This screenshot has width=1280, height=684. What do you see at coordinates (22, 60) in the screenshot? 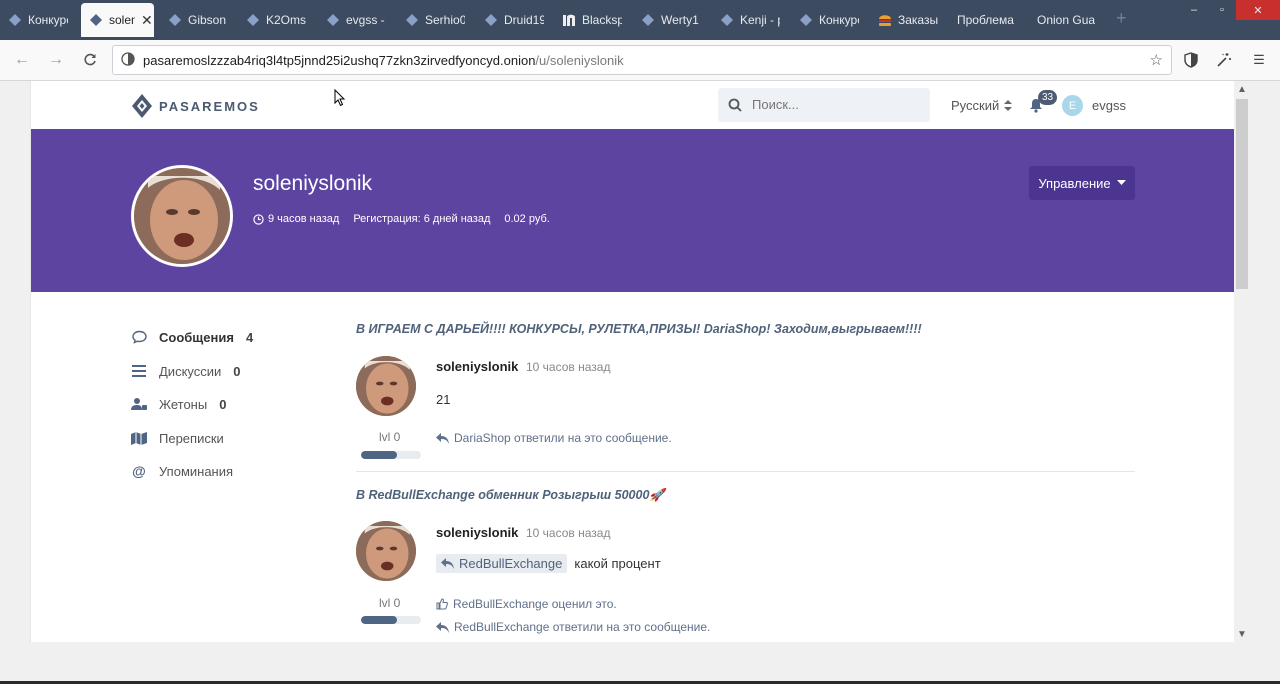
I see `back-icon: ←` at bounding box center [22, 60].